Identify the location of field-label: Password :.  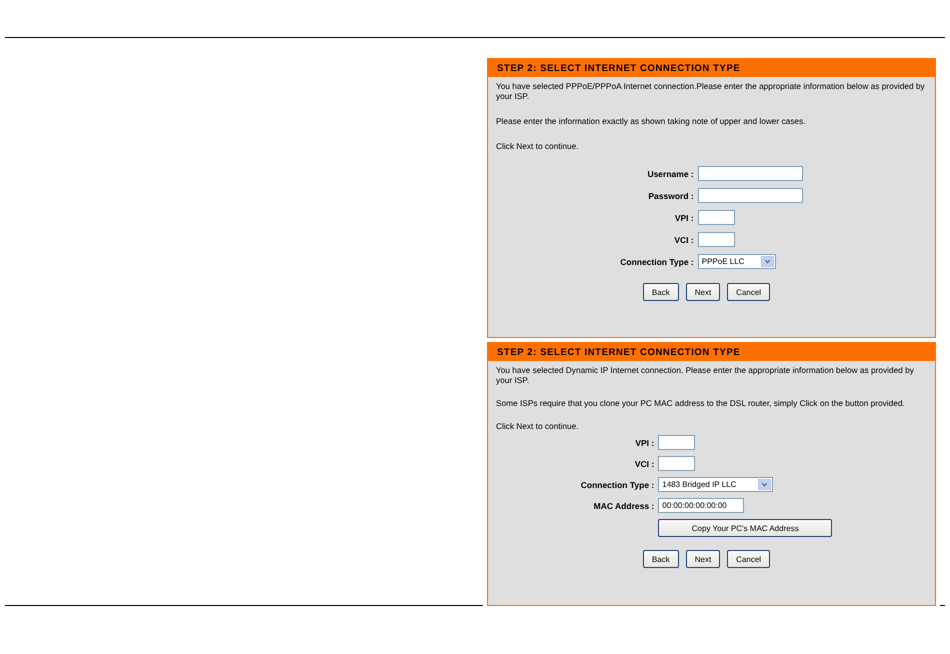
(671, 195).